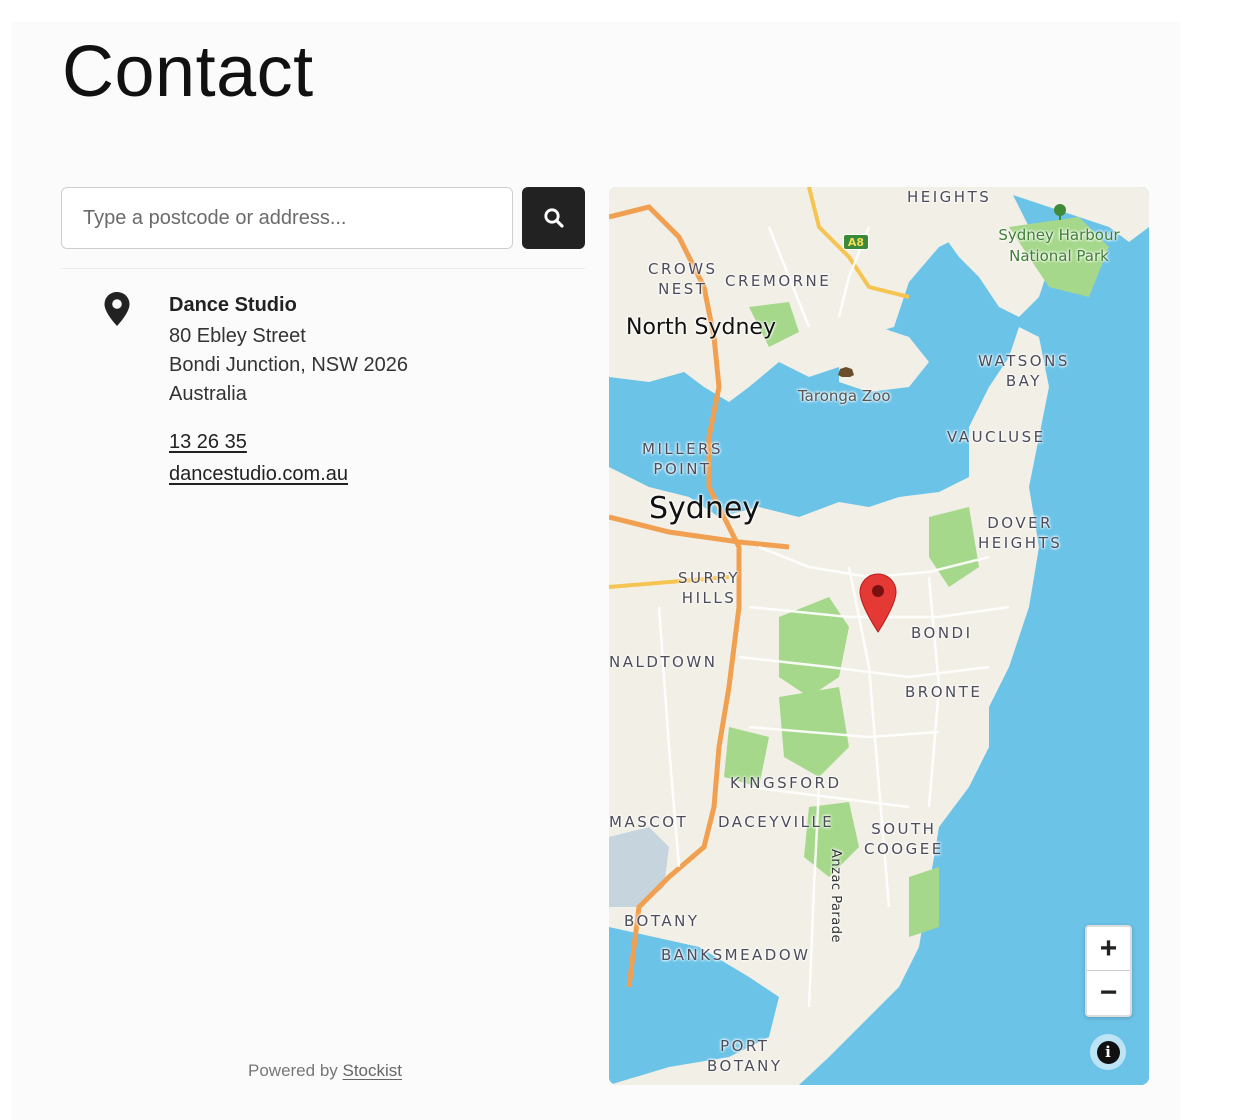 The width and height of the screenshot is (1255, 1120). Describe the element at coordinates (778, 281) in the screenshot. I see `map-label-cremorne: CREMORNE` at that location.